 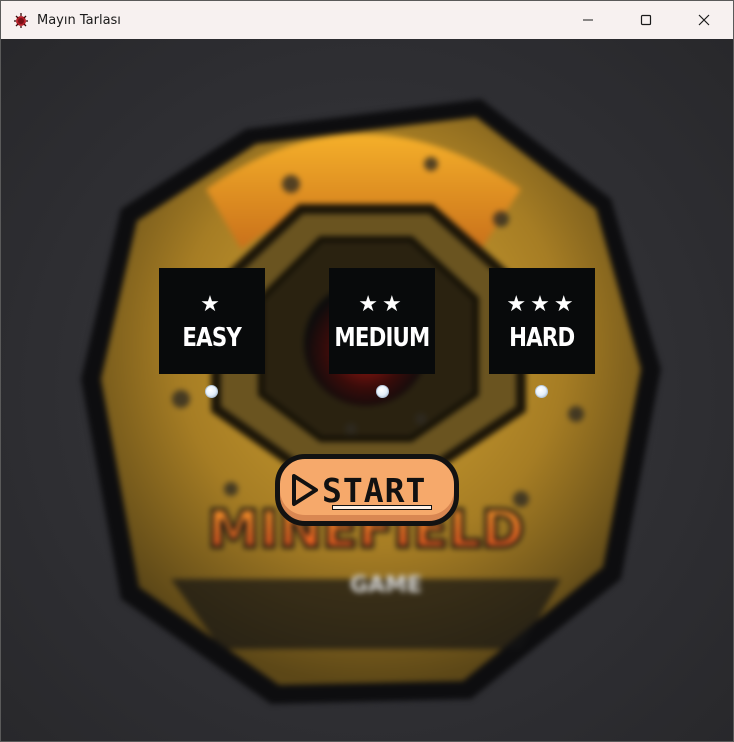 What do you see at coordinates (382, 507) in the screenshot?
I see `start-underline` at bounding box center [382, 507].